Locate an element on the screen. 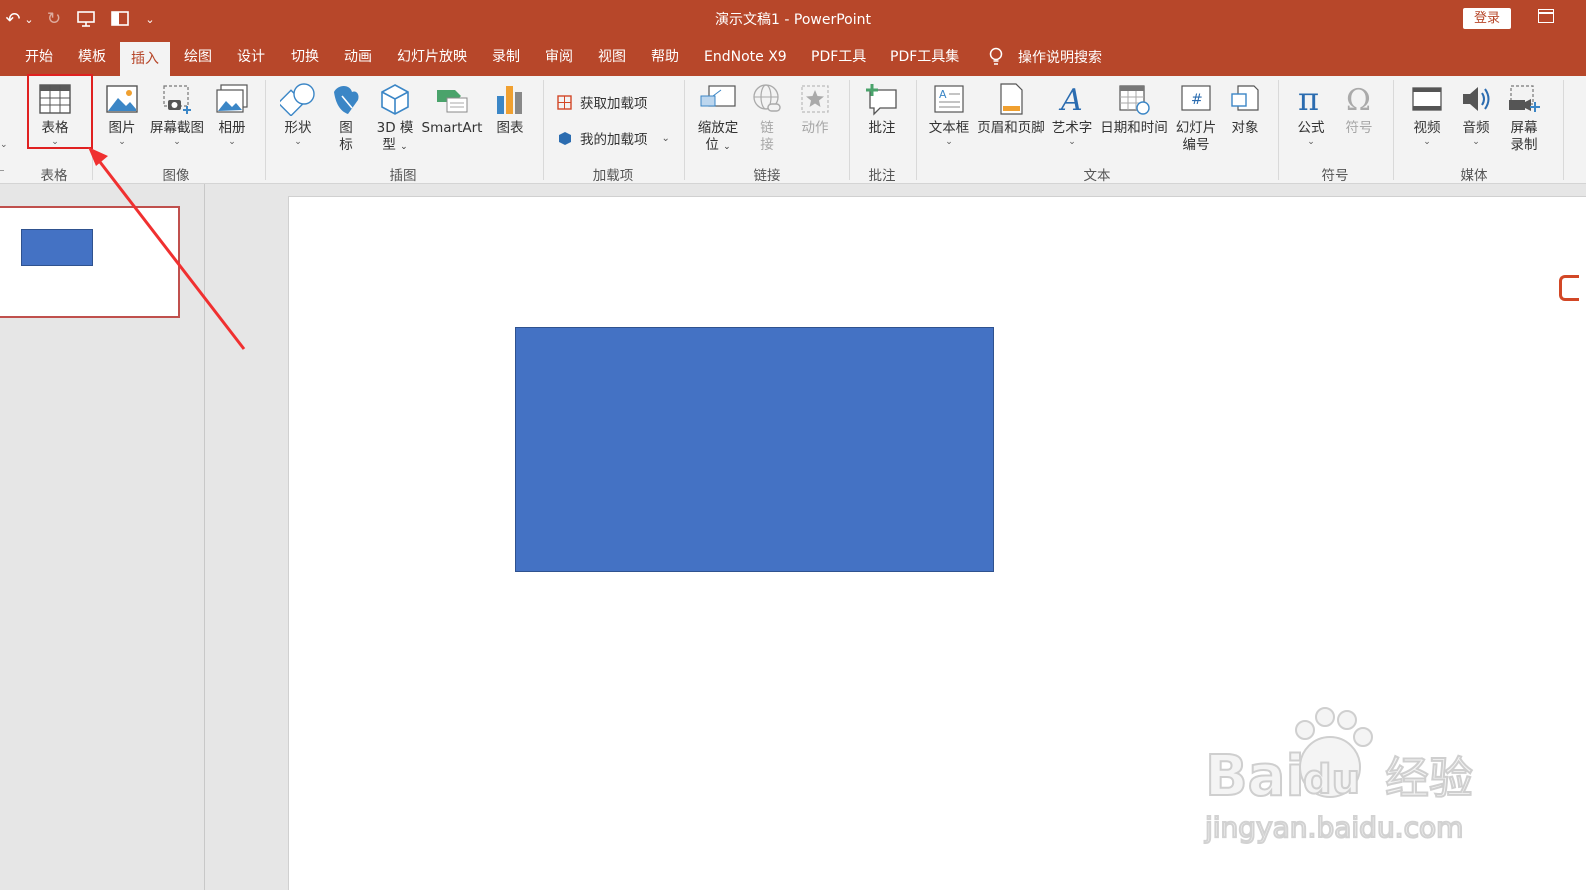 The height and width of the screenshot is (890, 1586). login-button: 登录 is located at coordinates (1487, 18).